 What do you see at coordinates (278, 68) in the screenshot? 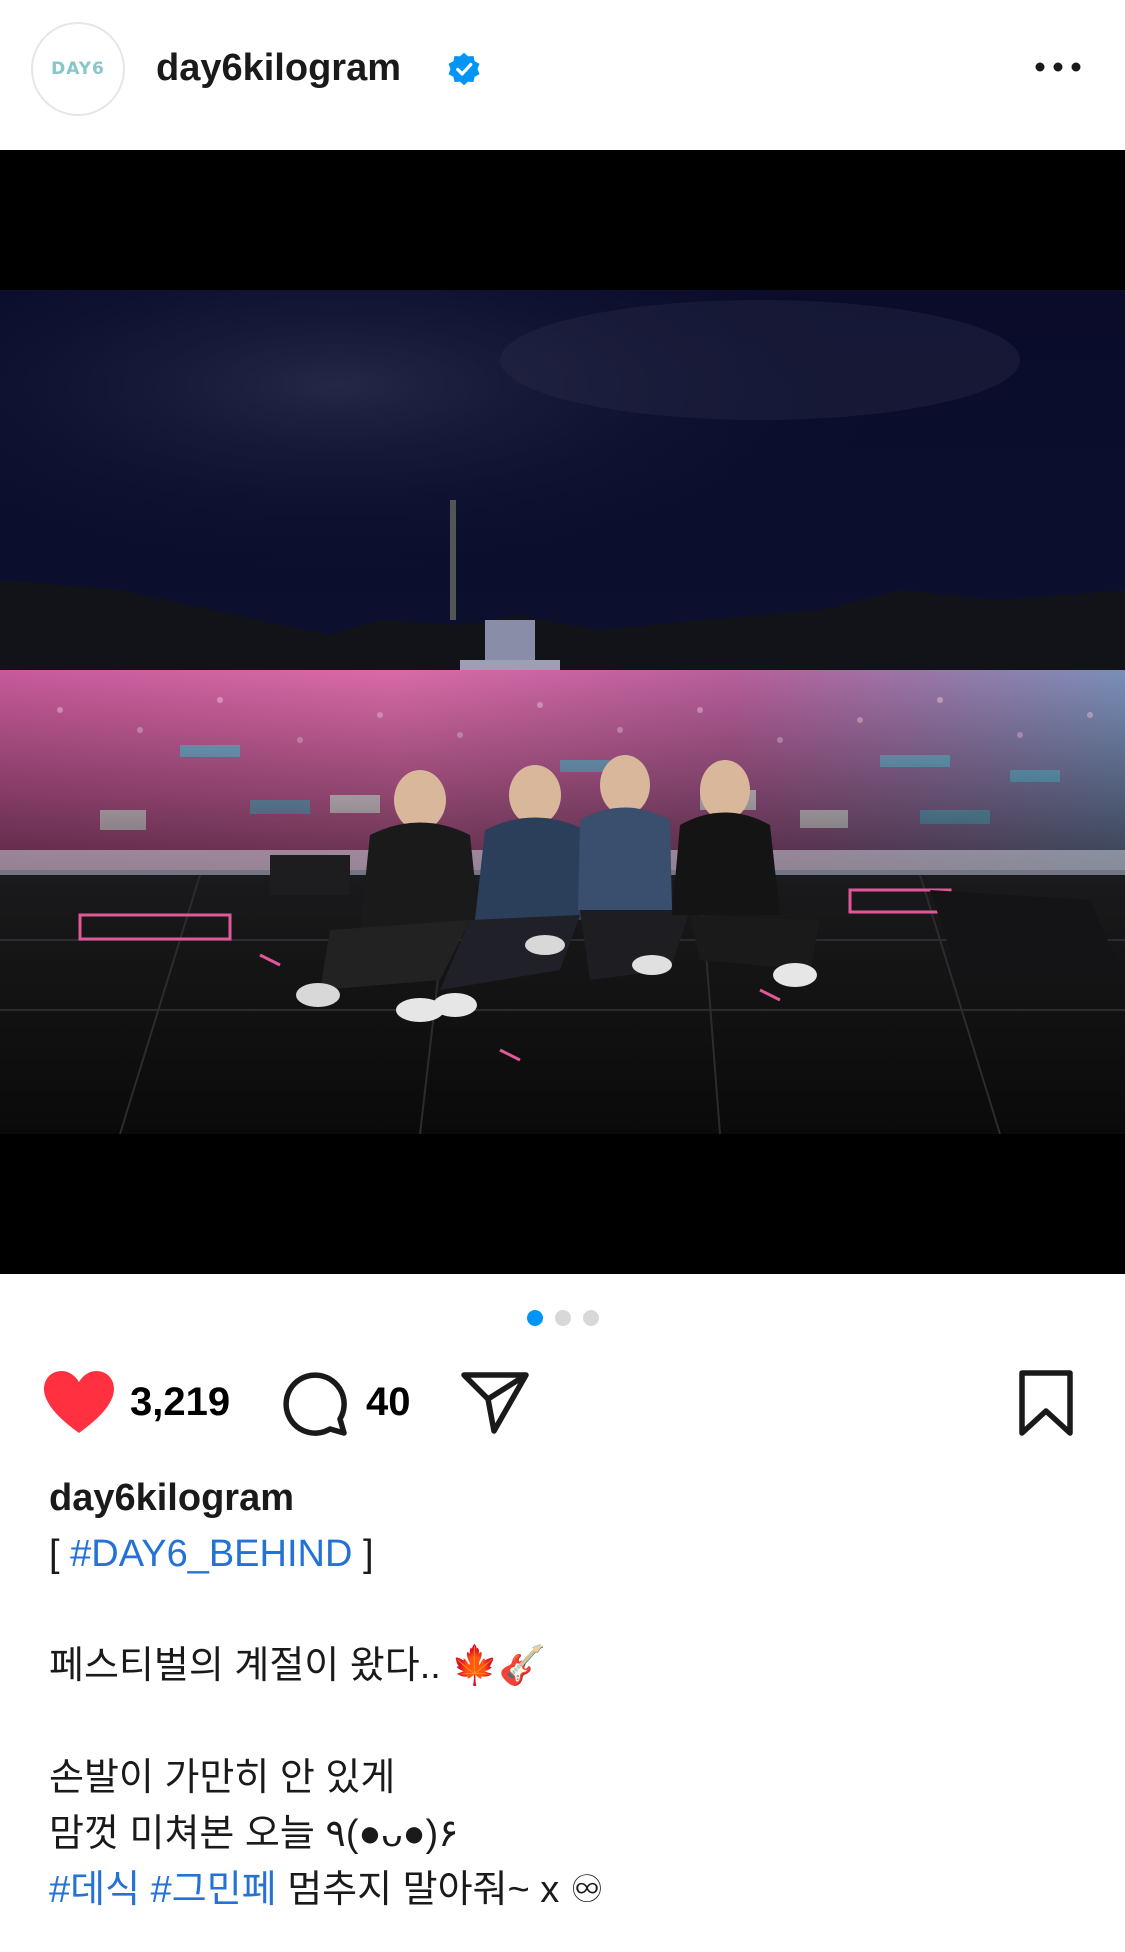
I see `post-username: day6kilogram` at bounding box center [278, 68].